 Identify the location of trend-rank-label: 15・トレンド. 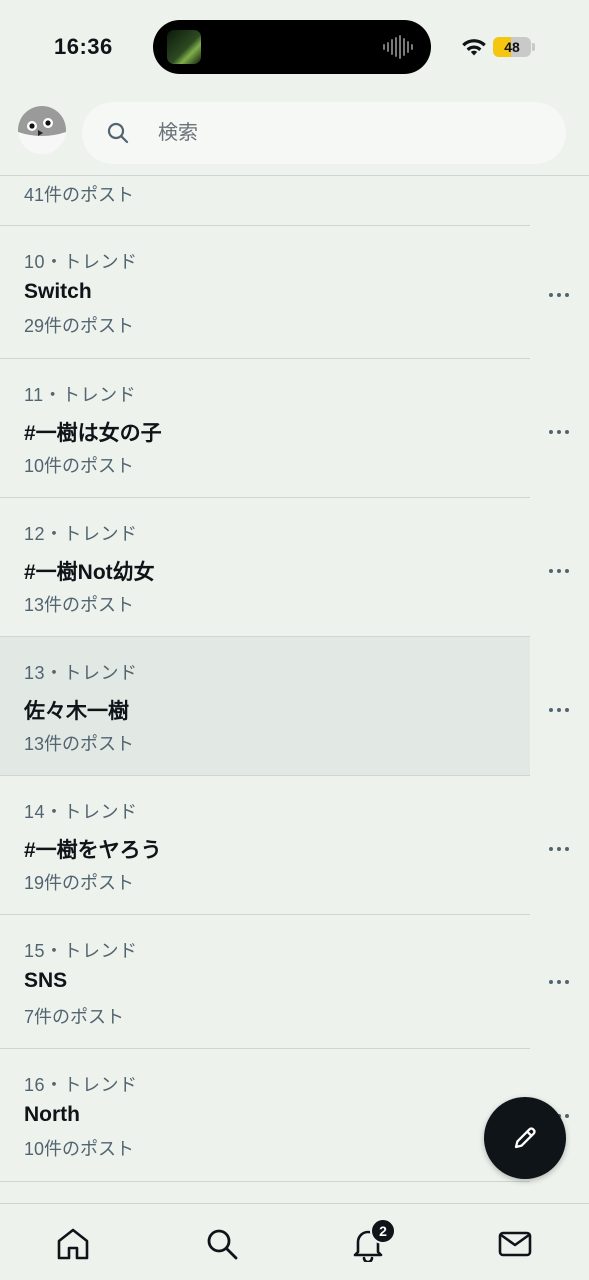
(81, 951).